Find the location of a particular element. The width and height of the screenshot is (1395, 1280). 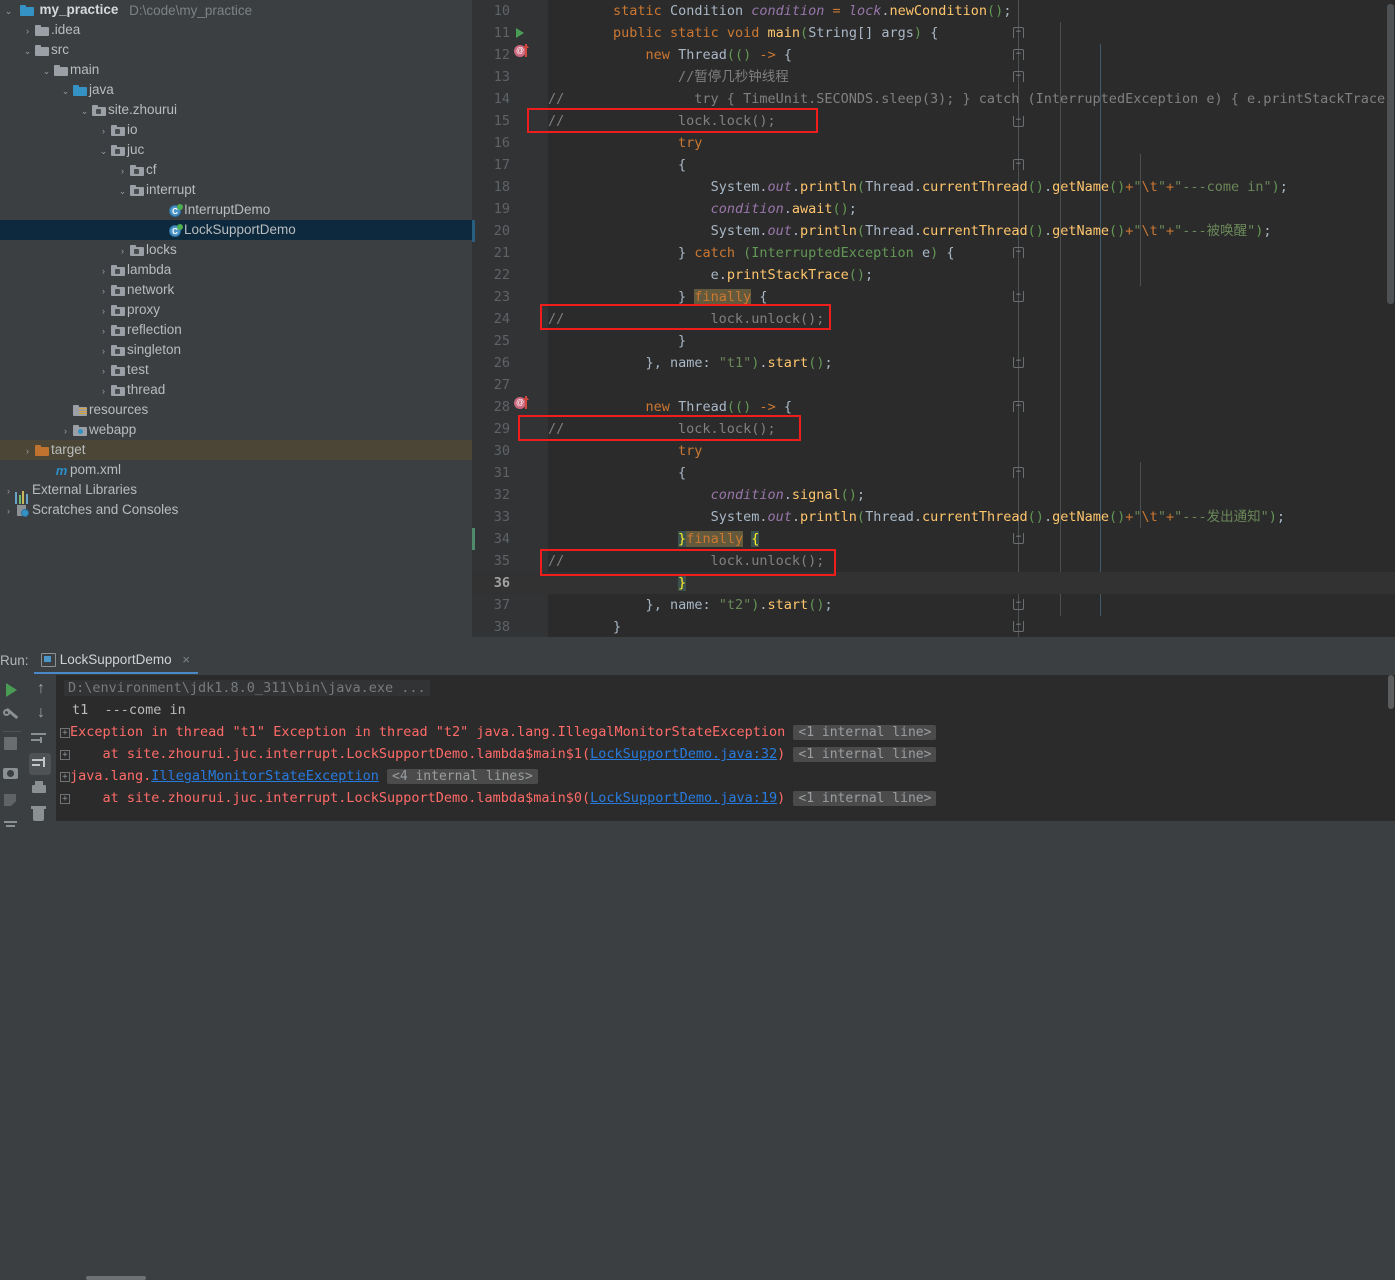

tree-row-test: › test is located at coordinates (236, 370).